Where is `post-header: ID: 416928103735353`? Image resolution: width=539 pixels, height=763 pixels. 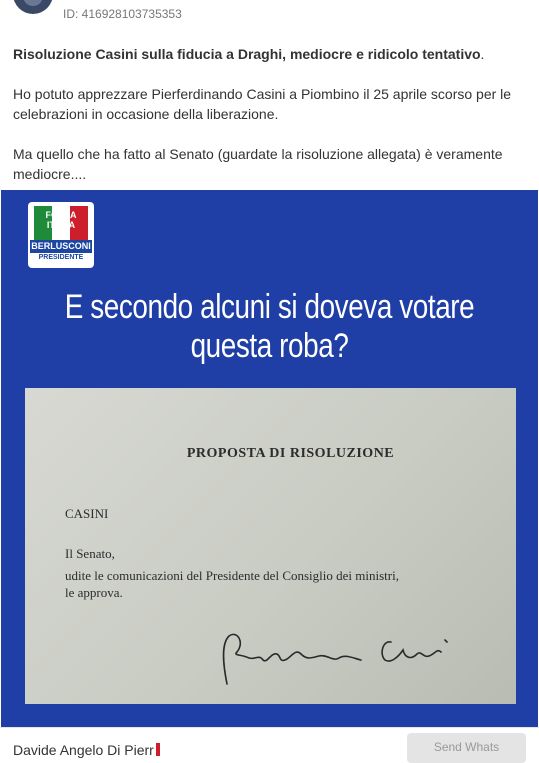
post-header: ID: 416928103735353 is located at coordinates (269, 15).